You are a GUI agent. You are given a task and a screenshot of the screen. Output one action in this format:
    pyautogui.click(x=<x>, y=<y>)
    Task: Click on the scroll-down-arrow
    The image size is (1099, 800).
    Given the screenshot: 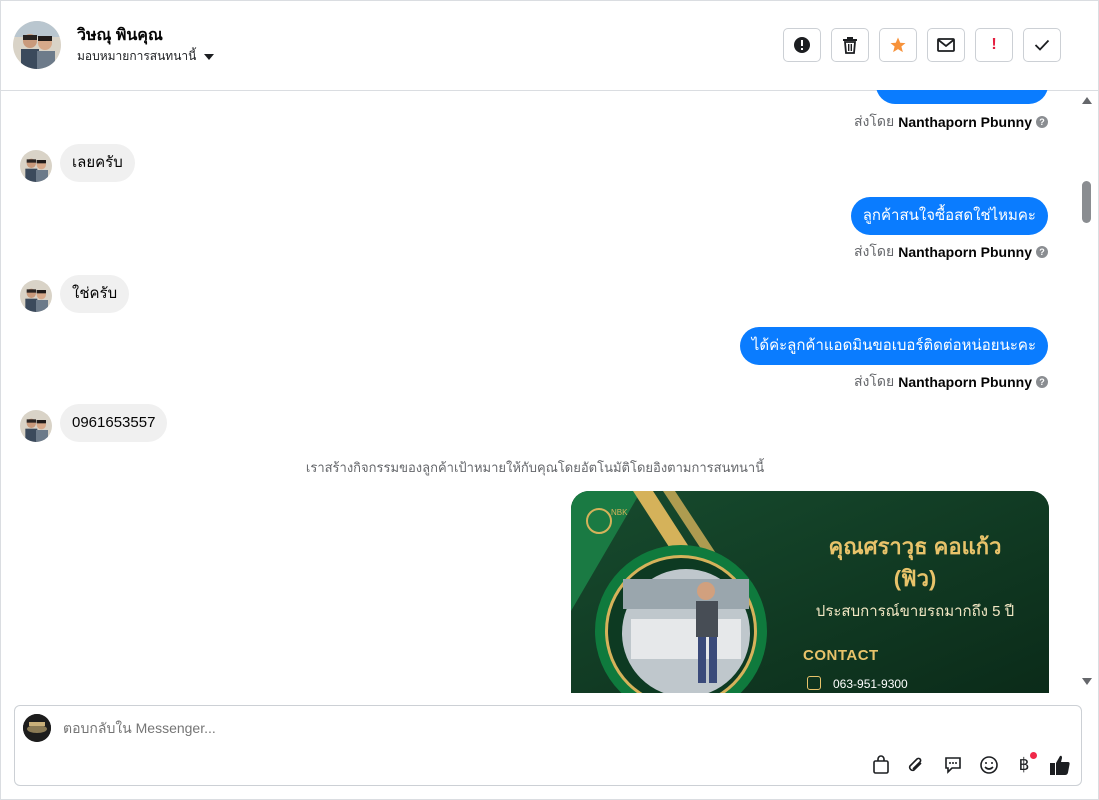 What is the action you would take?
    pyautogui.click(x=1087, y=681)
    